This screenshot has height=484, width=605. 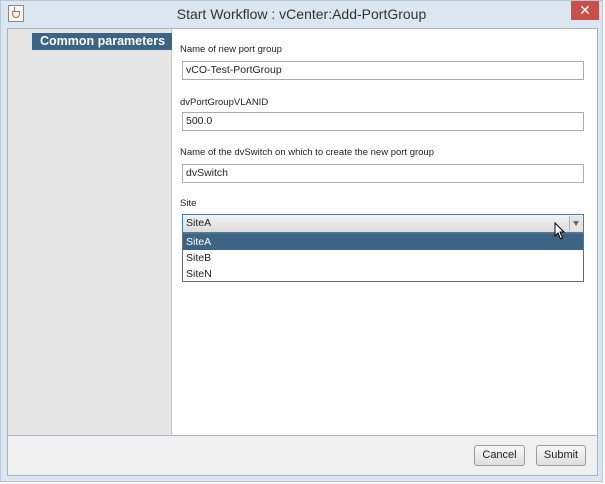 I want to click on submit-button: Submit, so click(x=561, y=455).